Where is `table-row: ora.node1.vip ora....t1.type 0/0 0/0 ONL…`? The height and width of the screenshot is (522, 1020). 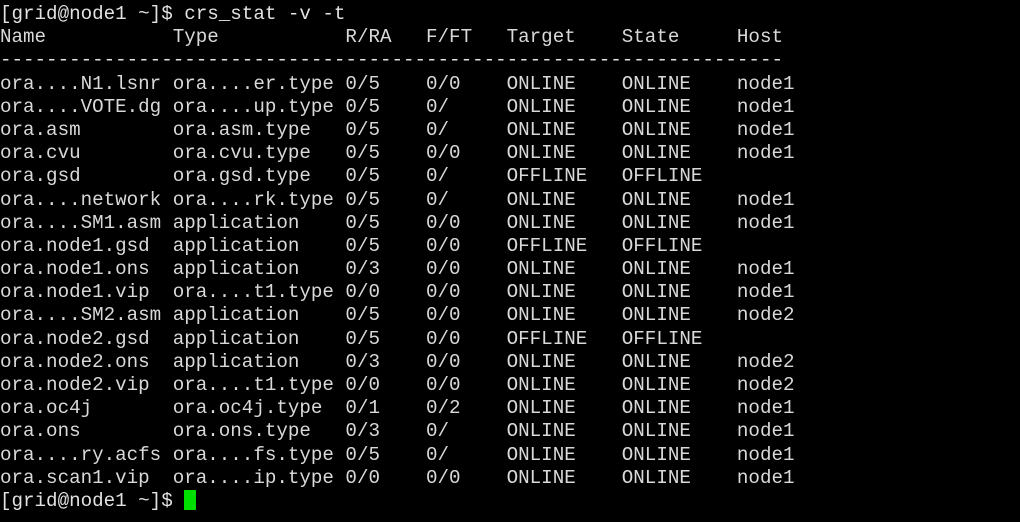
table-row: ora.node1.vip ora....t1.type 0/0 0/0 ONL… is located at coordinates (397, 292).